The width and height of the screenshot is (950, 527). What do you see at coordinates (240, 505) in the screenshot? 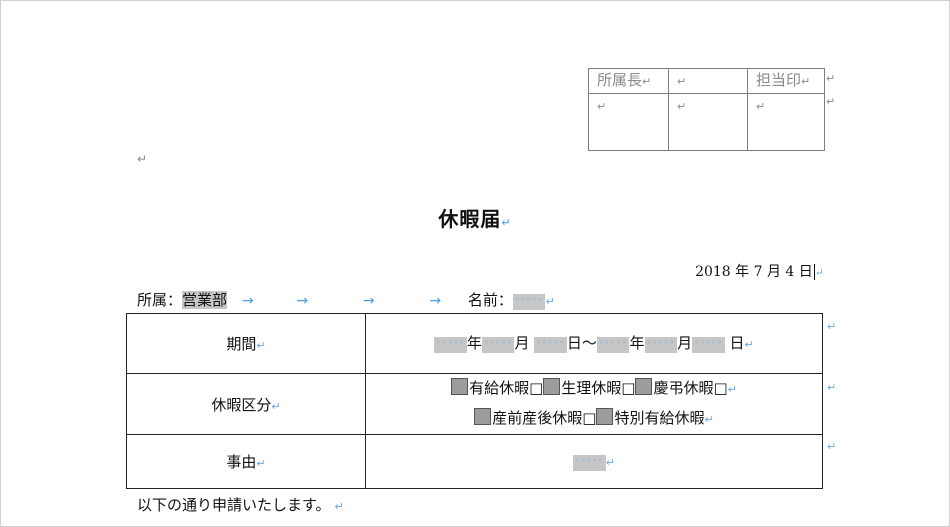
I see `request-statement: 以下の通り申請いたします。 ↵` at bounding box center [240, 505].